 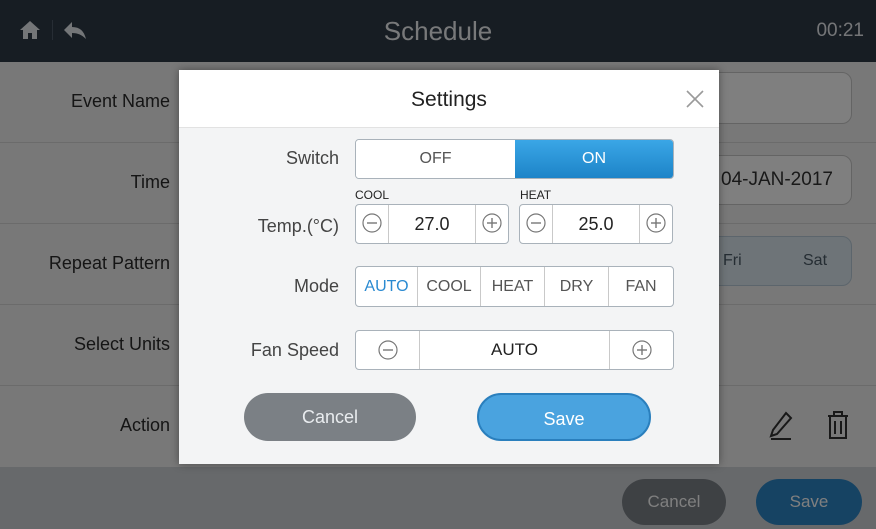 I want to click on dialog-header: Settings, so click(x=449, y=99).